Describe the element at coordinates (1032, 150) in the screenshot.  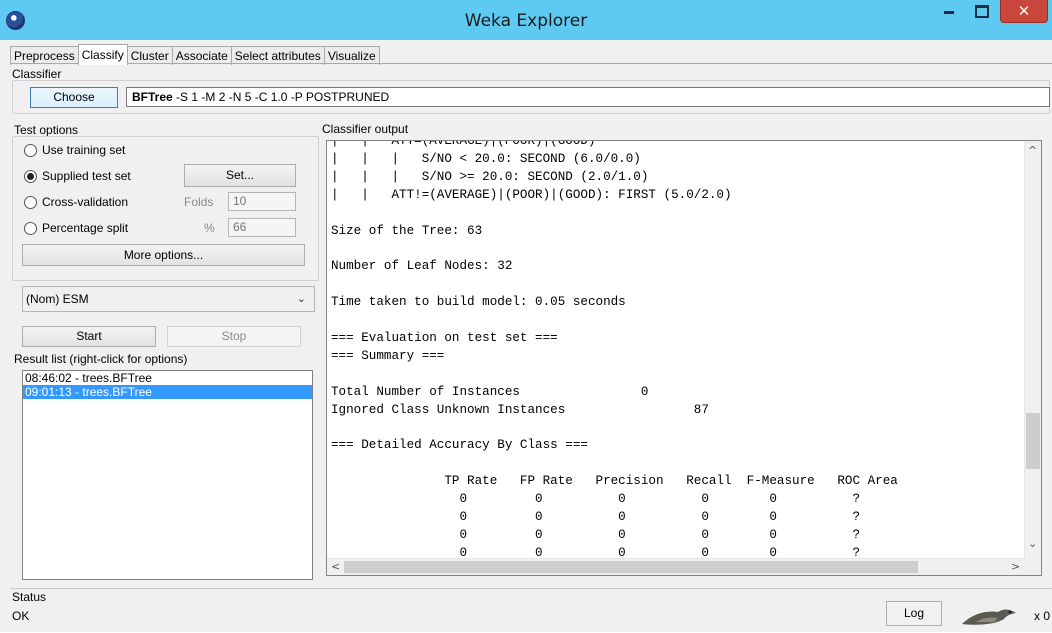
I see `scroll-up-arrow-icon: ^` at that location.